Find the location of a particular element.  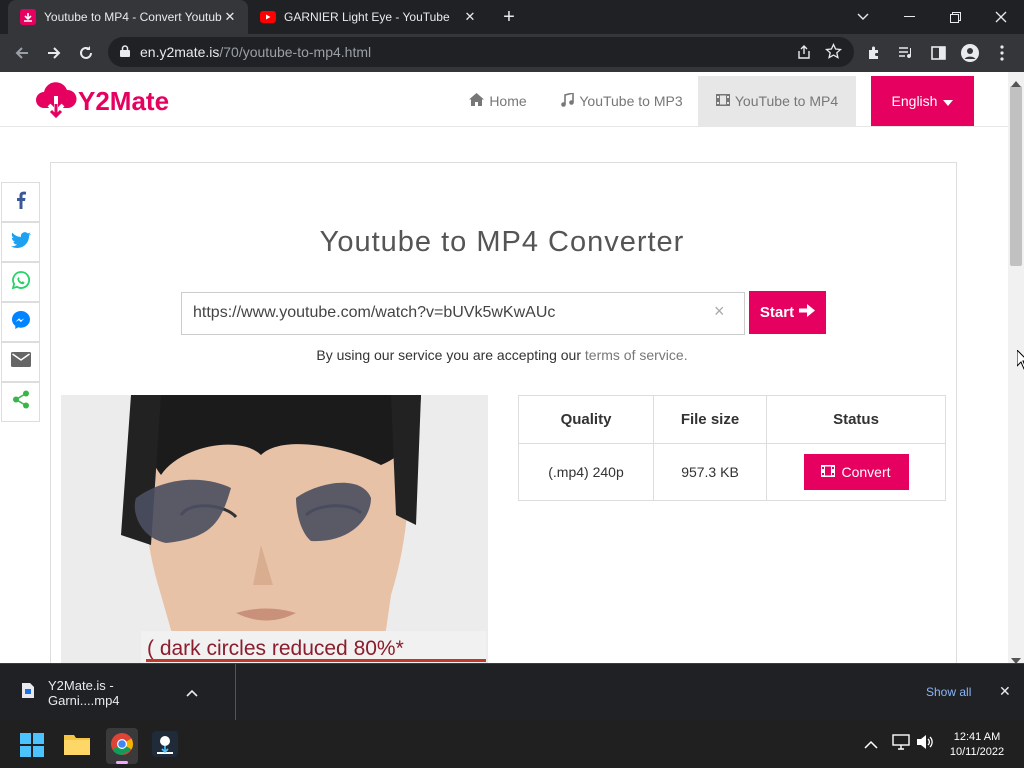

close-downloads-button: ✕ is located at coordinates (1005, 691).